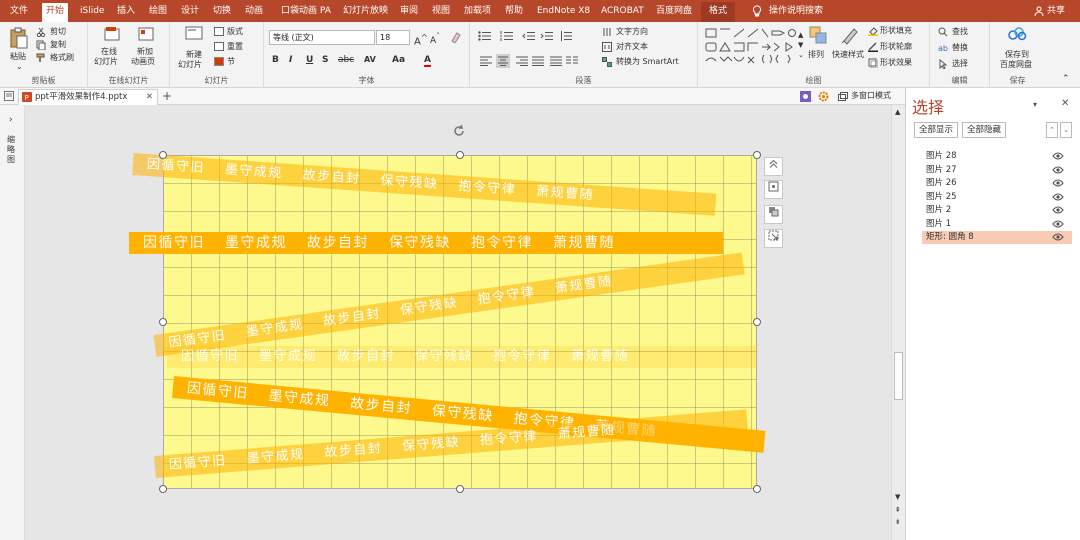 This screenshot has width=1080, height=540. What do you see at coordinates (563, 13) in the screenshot?
I see `tab-endnote: EndNote X8` at bounding box center [563, 13].